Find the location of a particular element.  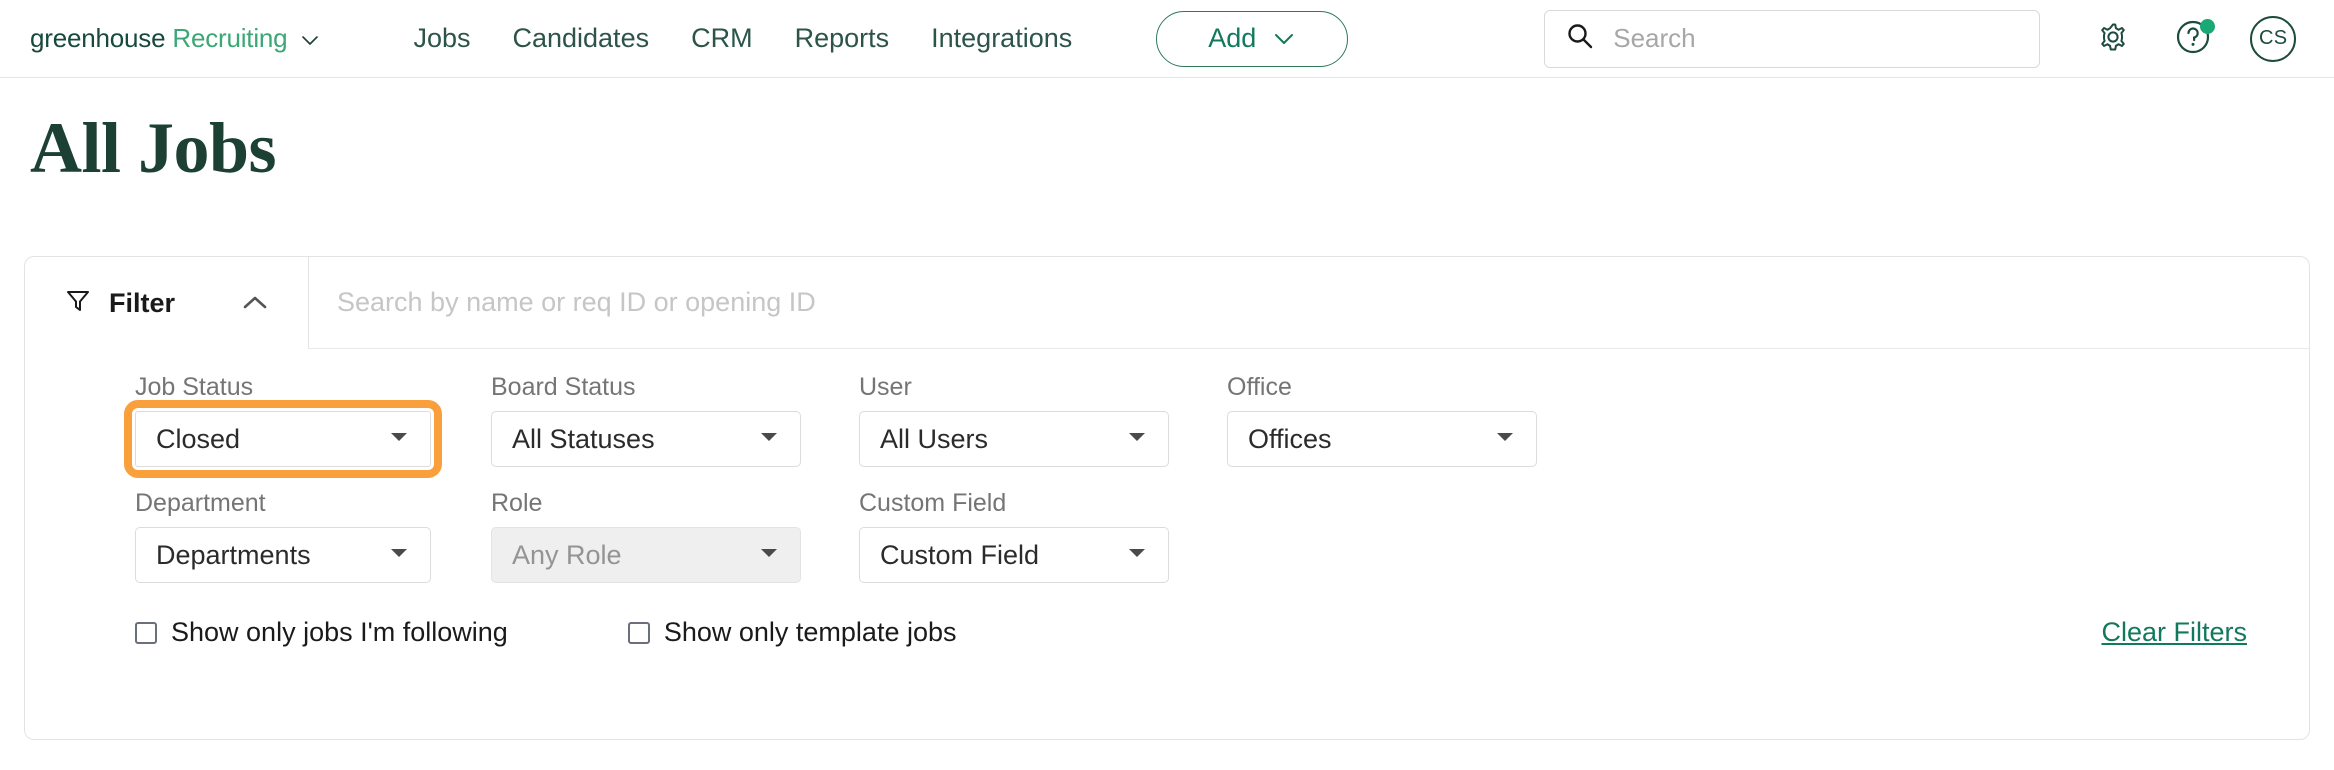

field-label-department: Department is located at coordinates (200, 503).